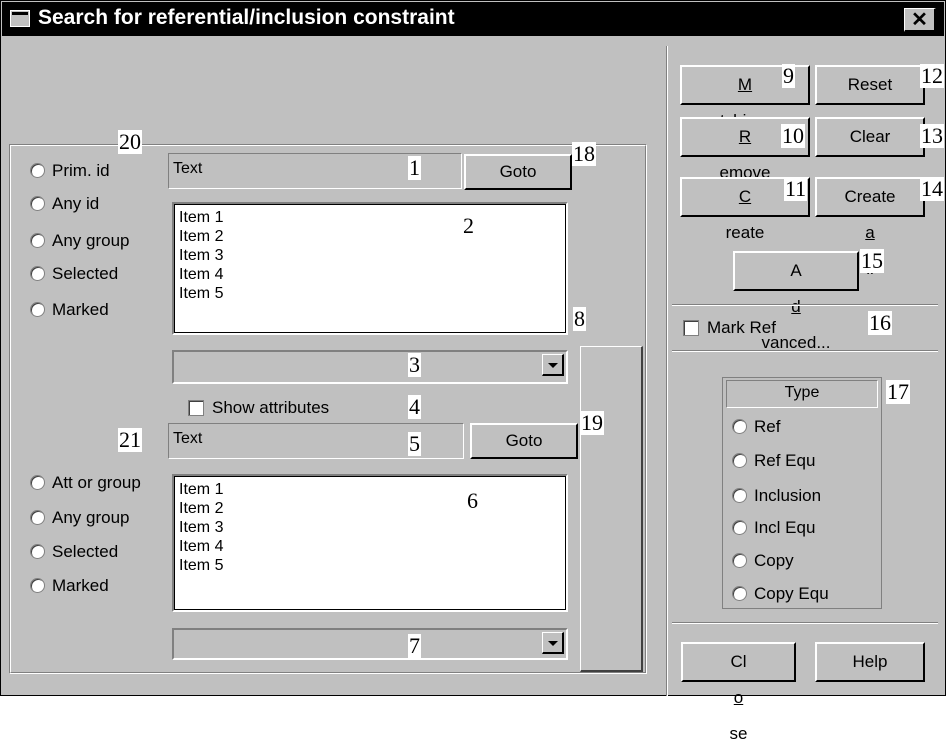  What do you see at coordinates (20, 18) in the screenshot?
I see `window-menu-icon` at bounding box center [20, 18].